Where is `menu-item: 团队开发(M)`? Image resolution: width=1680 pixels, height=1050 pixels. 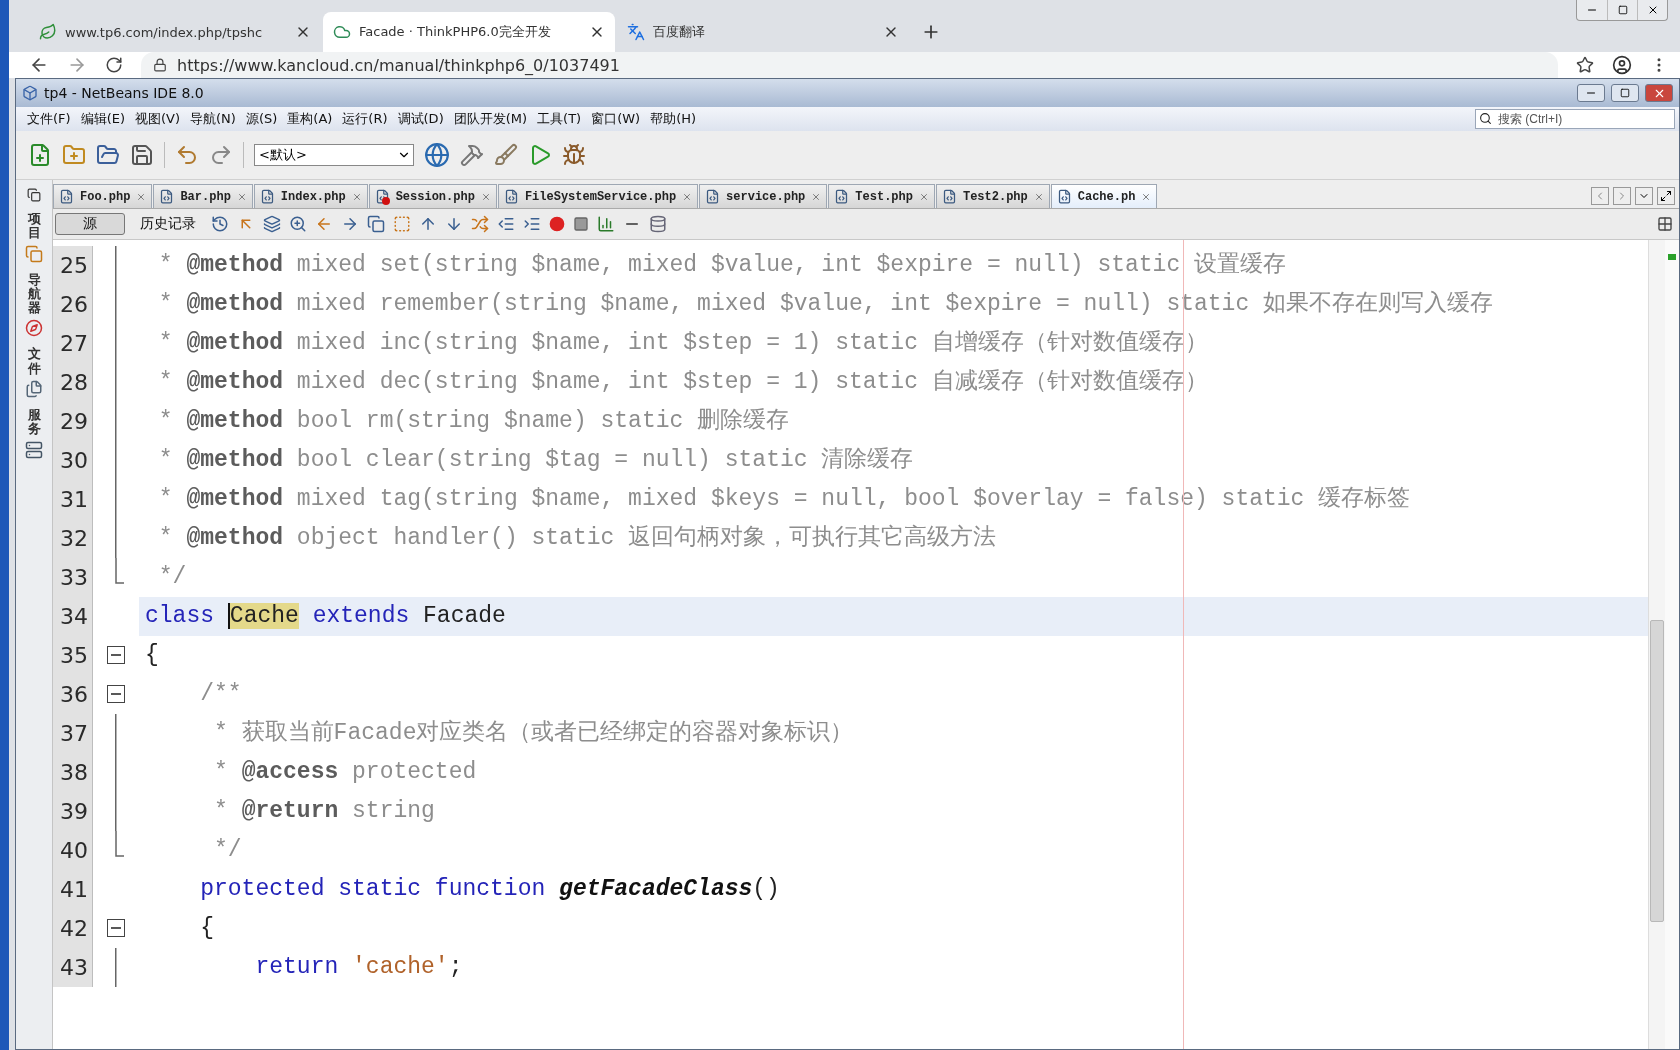
menu-item: 团队开发(M) is located at coordinates (490, 119).